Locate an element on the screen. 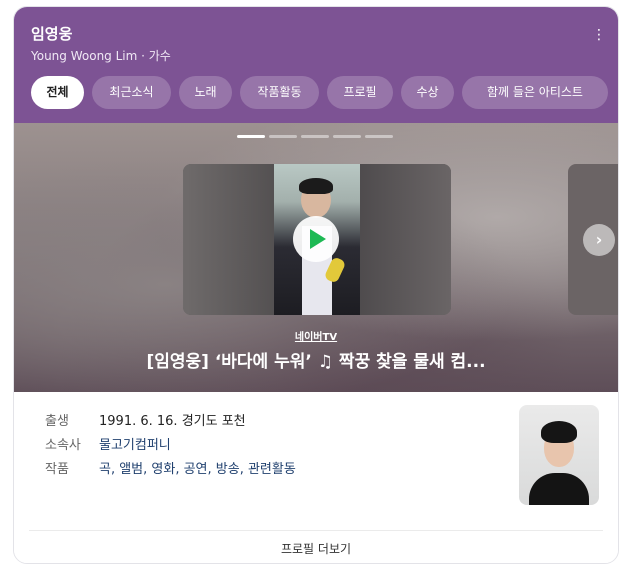  tab-works: 작품활동 is located at coordinates (279, 92).